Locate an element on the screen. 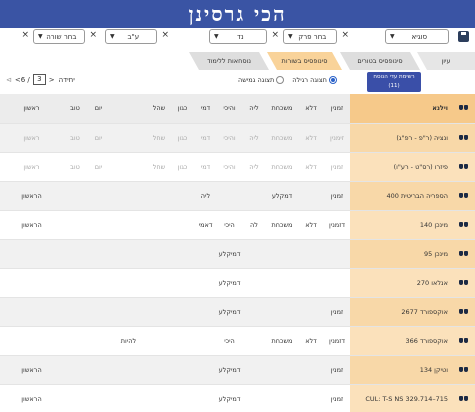 Image resolution: width=475 pixels, height=412 pixels. header-col: ליה is located at coordinates (254, 109).